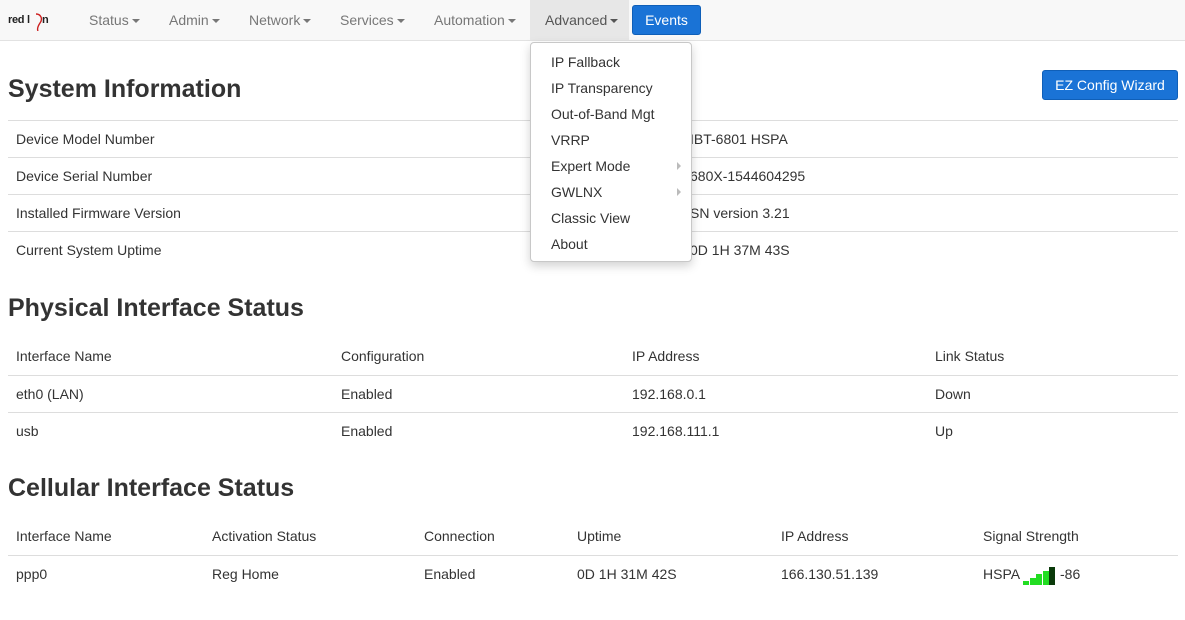  Describe the element at coordinates (748, 176) in the screenshot. I see `info-value: 680X-1544604295` at that location.